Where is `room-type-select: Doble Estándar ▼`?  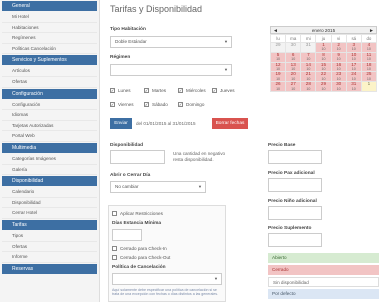
room-type-select: Doble Estándar ▼ is located at coordinates (171, 42).